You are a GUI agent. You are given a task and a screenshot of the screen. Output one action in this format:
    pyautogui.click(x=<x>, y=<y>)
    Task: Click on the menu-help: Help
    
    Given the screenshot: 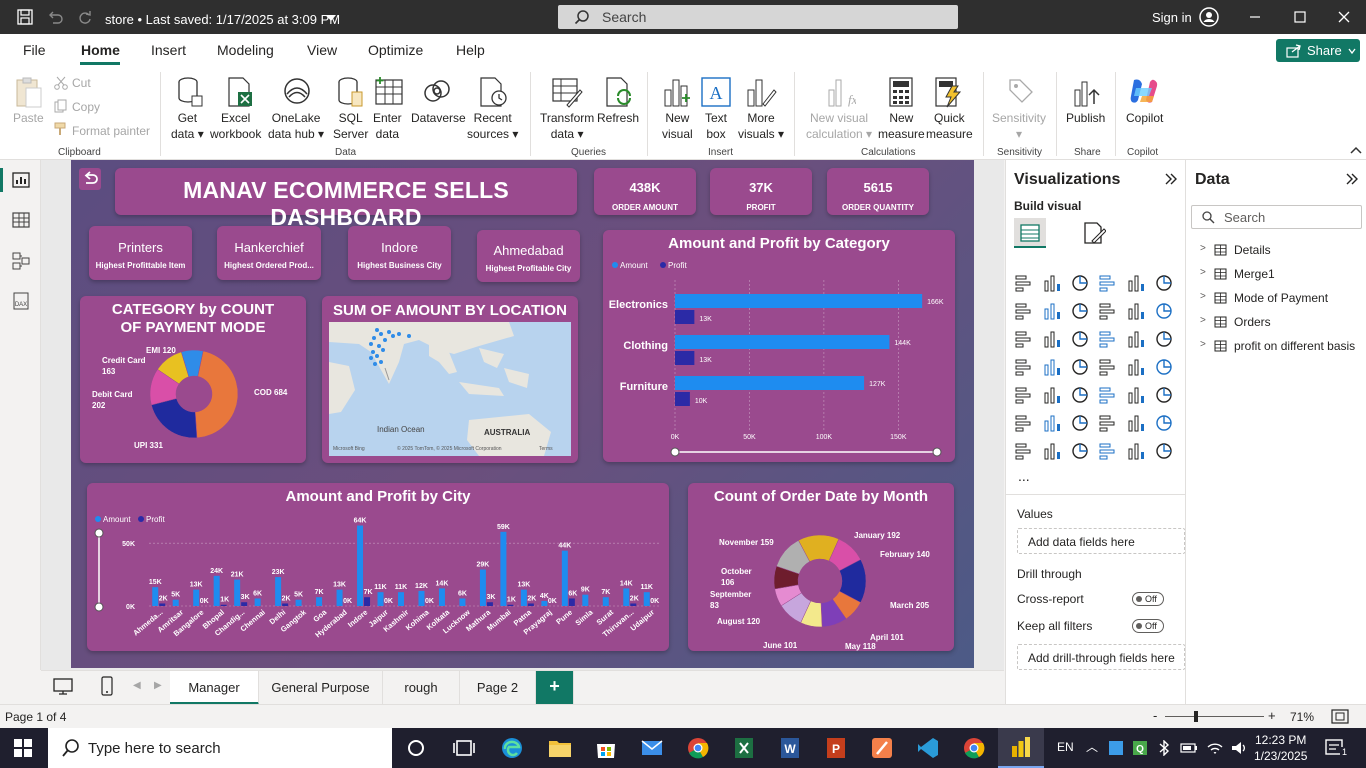 What is the action you would take?
    pyautogui.click(x=470, y=50)
    